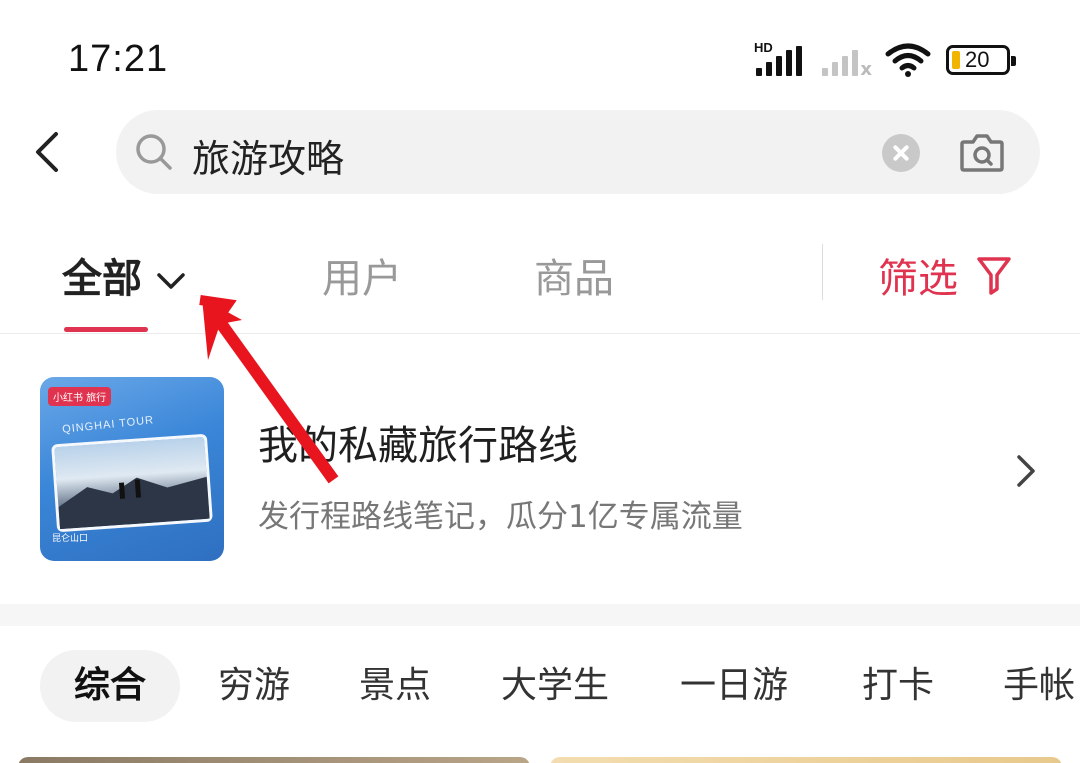 The image size is (1080, 763). I want to click on banner-title: 我的私藏旅行路线, so click(418, 446).